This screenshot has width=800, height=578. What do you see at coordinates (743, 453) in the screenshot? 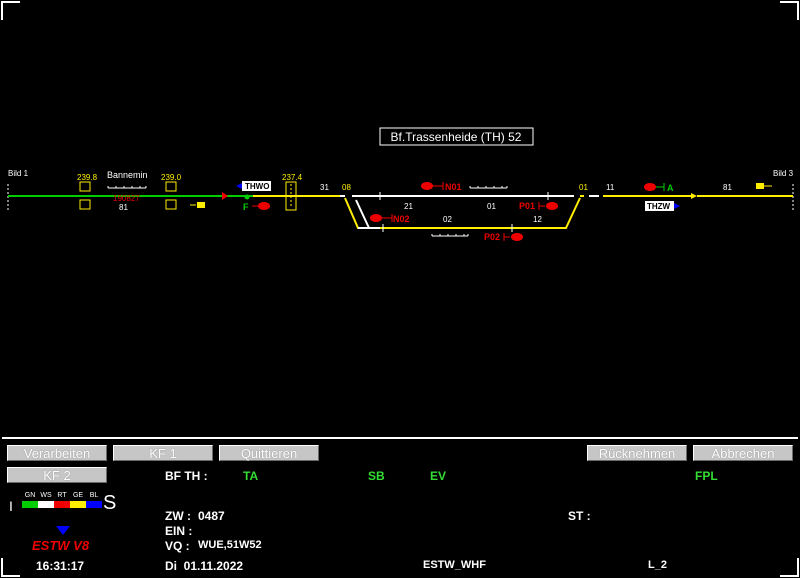
I see `abbrechen-button: Abbrechen` at bounding box center [743, 453].